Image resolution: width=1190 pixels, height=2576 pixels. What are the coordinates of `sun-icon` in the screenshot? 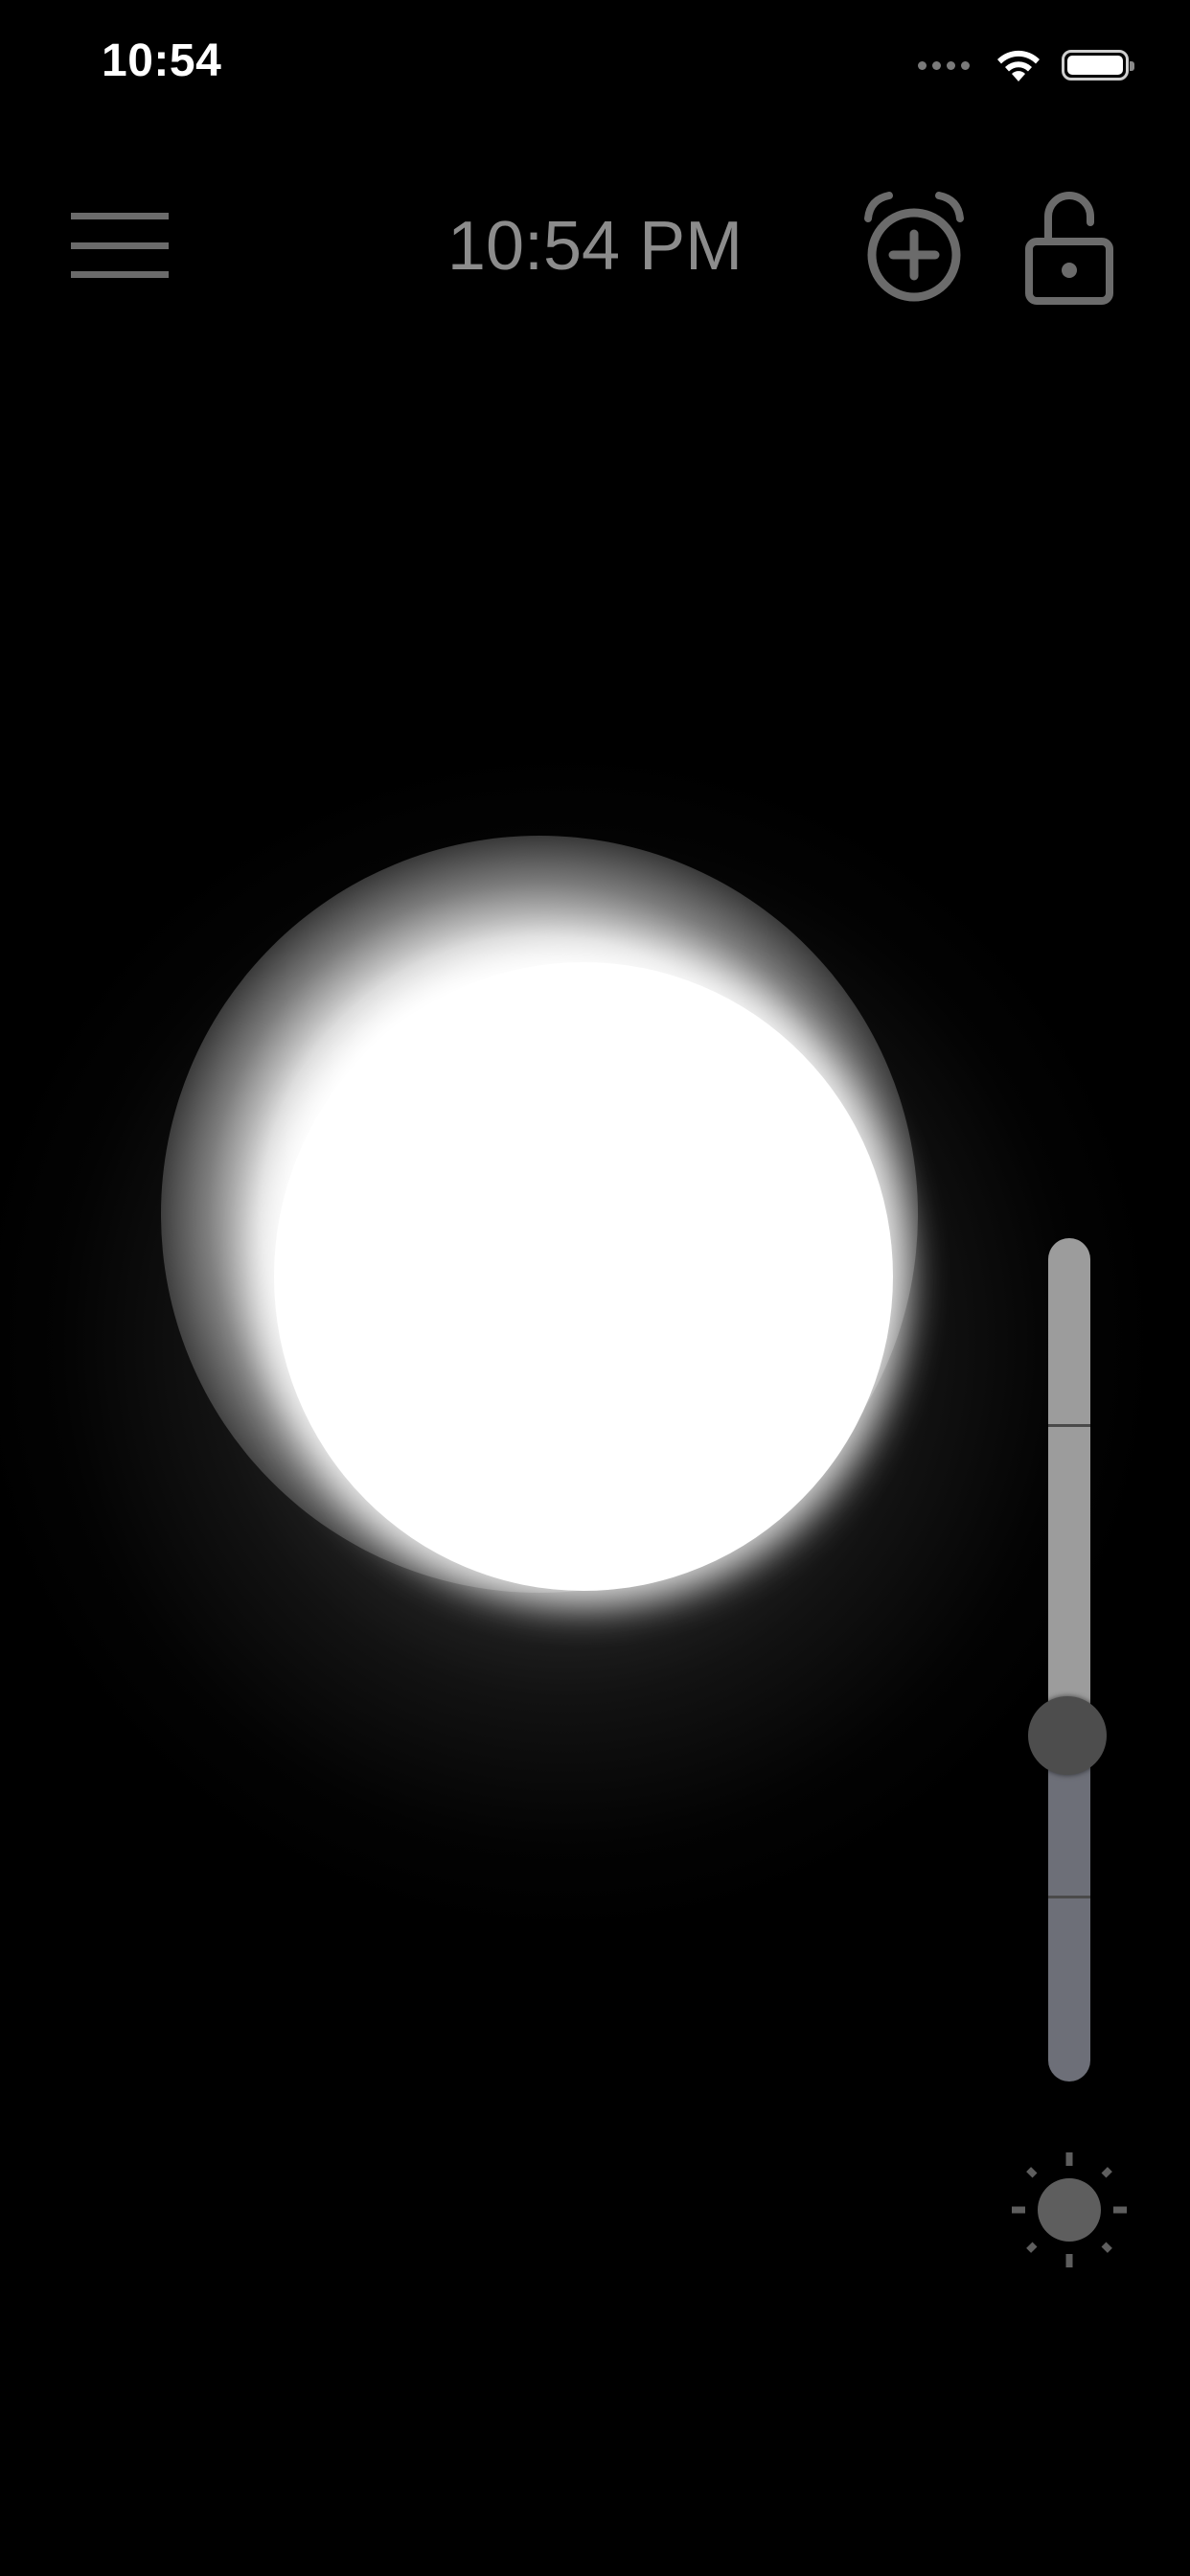 It's located at (1070, 2209).